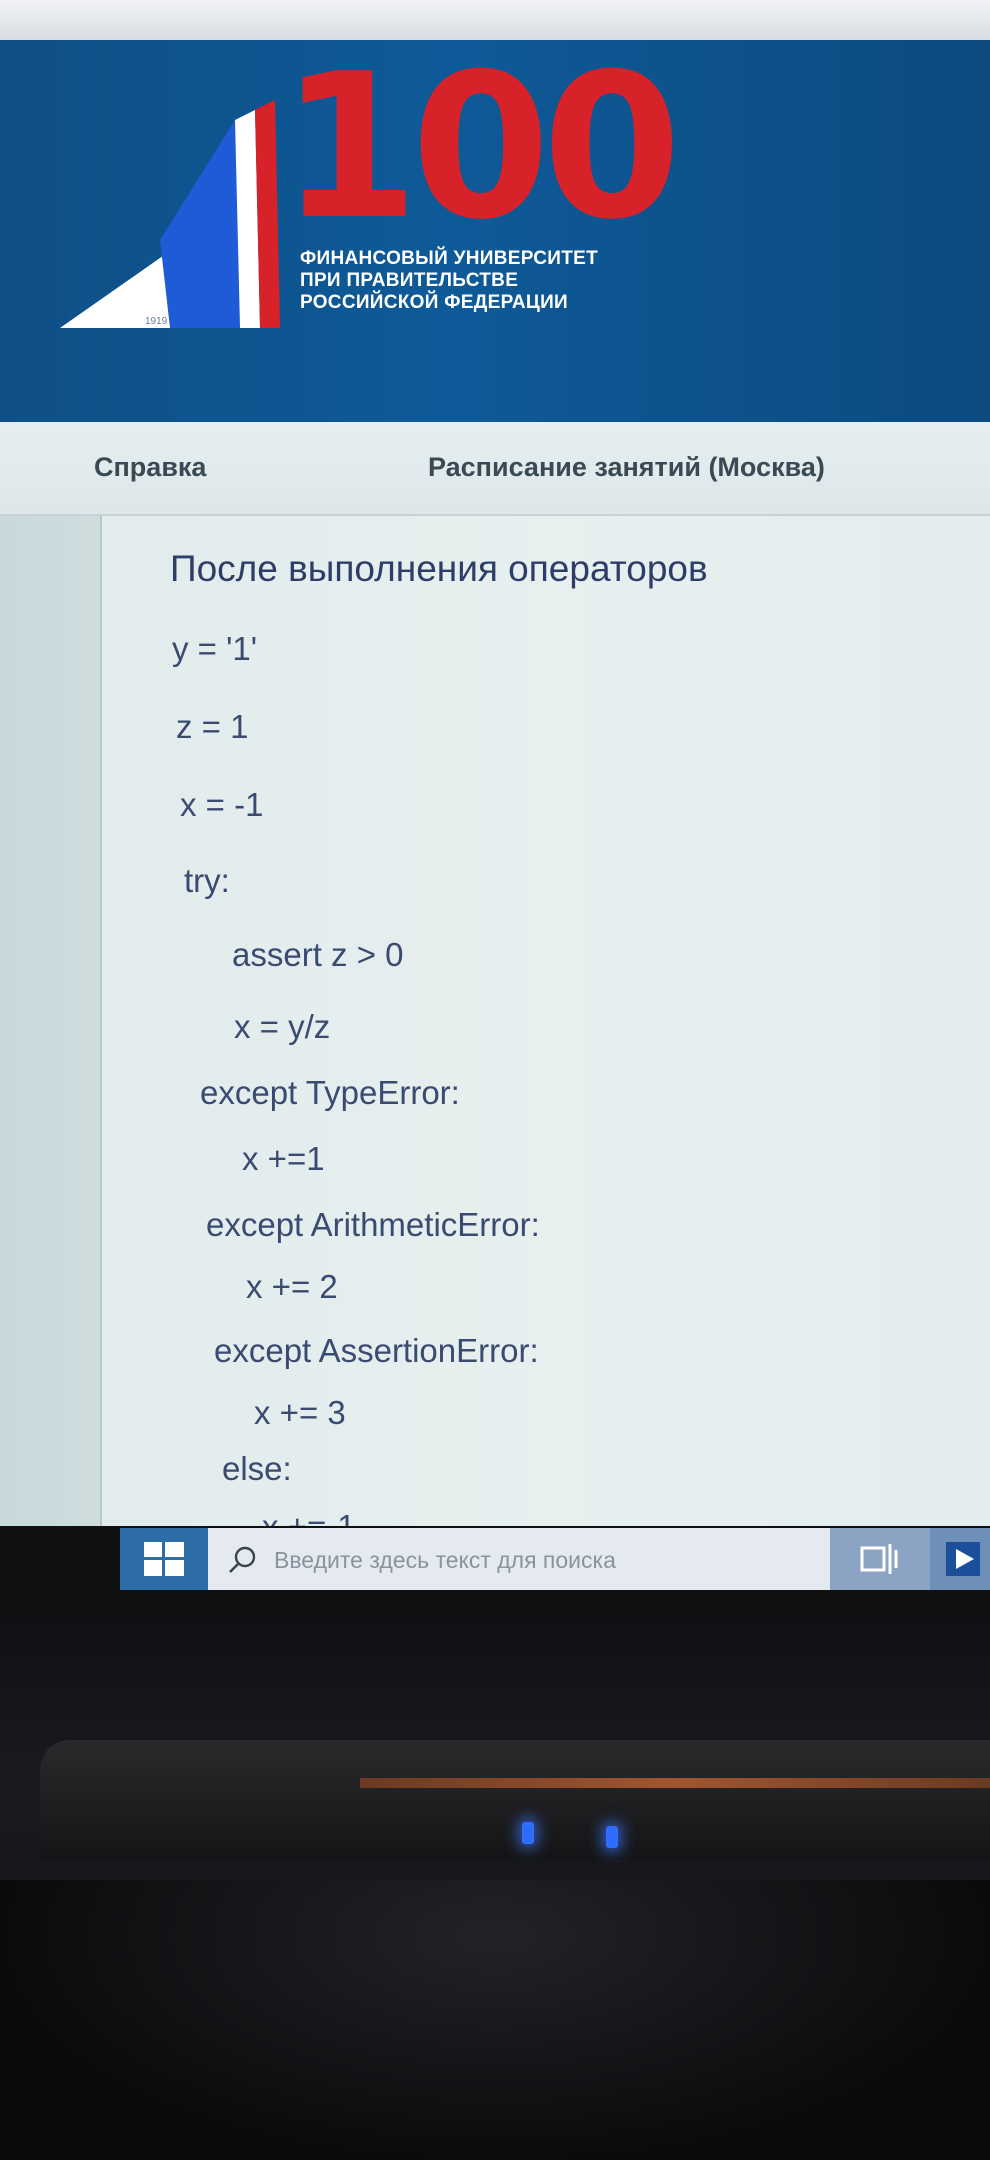 This screenshot has height=2160, width=990. Describe the element at coordinates (626, 467) in the screenshot. I see `menu-schedule-link: Расписание занятий (Москва)` at that location.